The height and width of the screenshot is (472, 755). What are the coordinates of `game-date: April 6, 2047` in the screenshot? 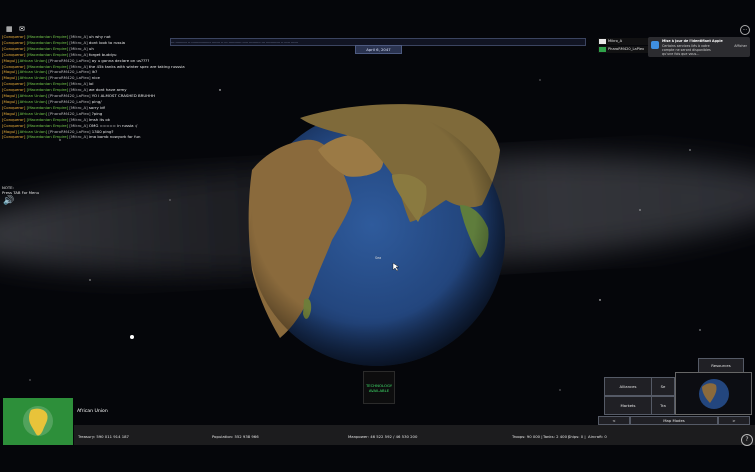 It's located at (378, 49).